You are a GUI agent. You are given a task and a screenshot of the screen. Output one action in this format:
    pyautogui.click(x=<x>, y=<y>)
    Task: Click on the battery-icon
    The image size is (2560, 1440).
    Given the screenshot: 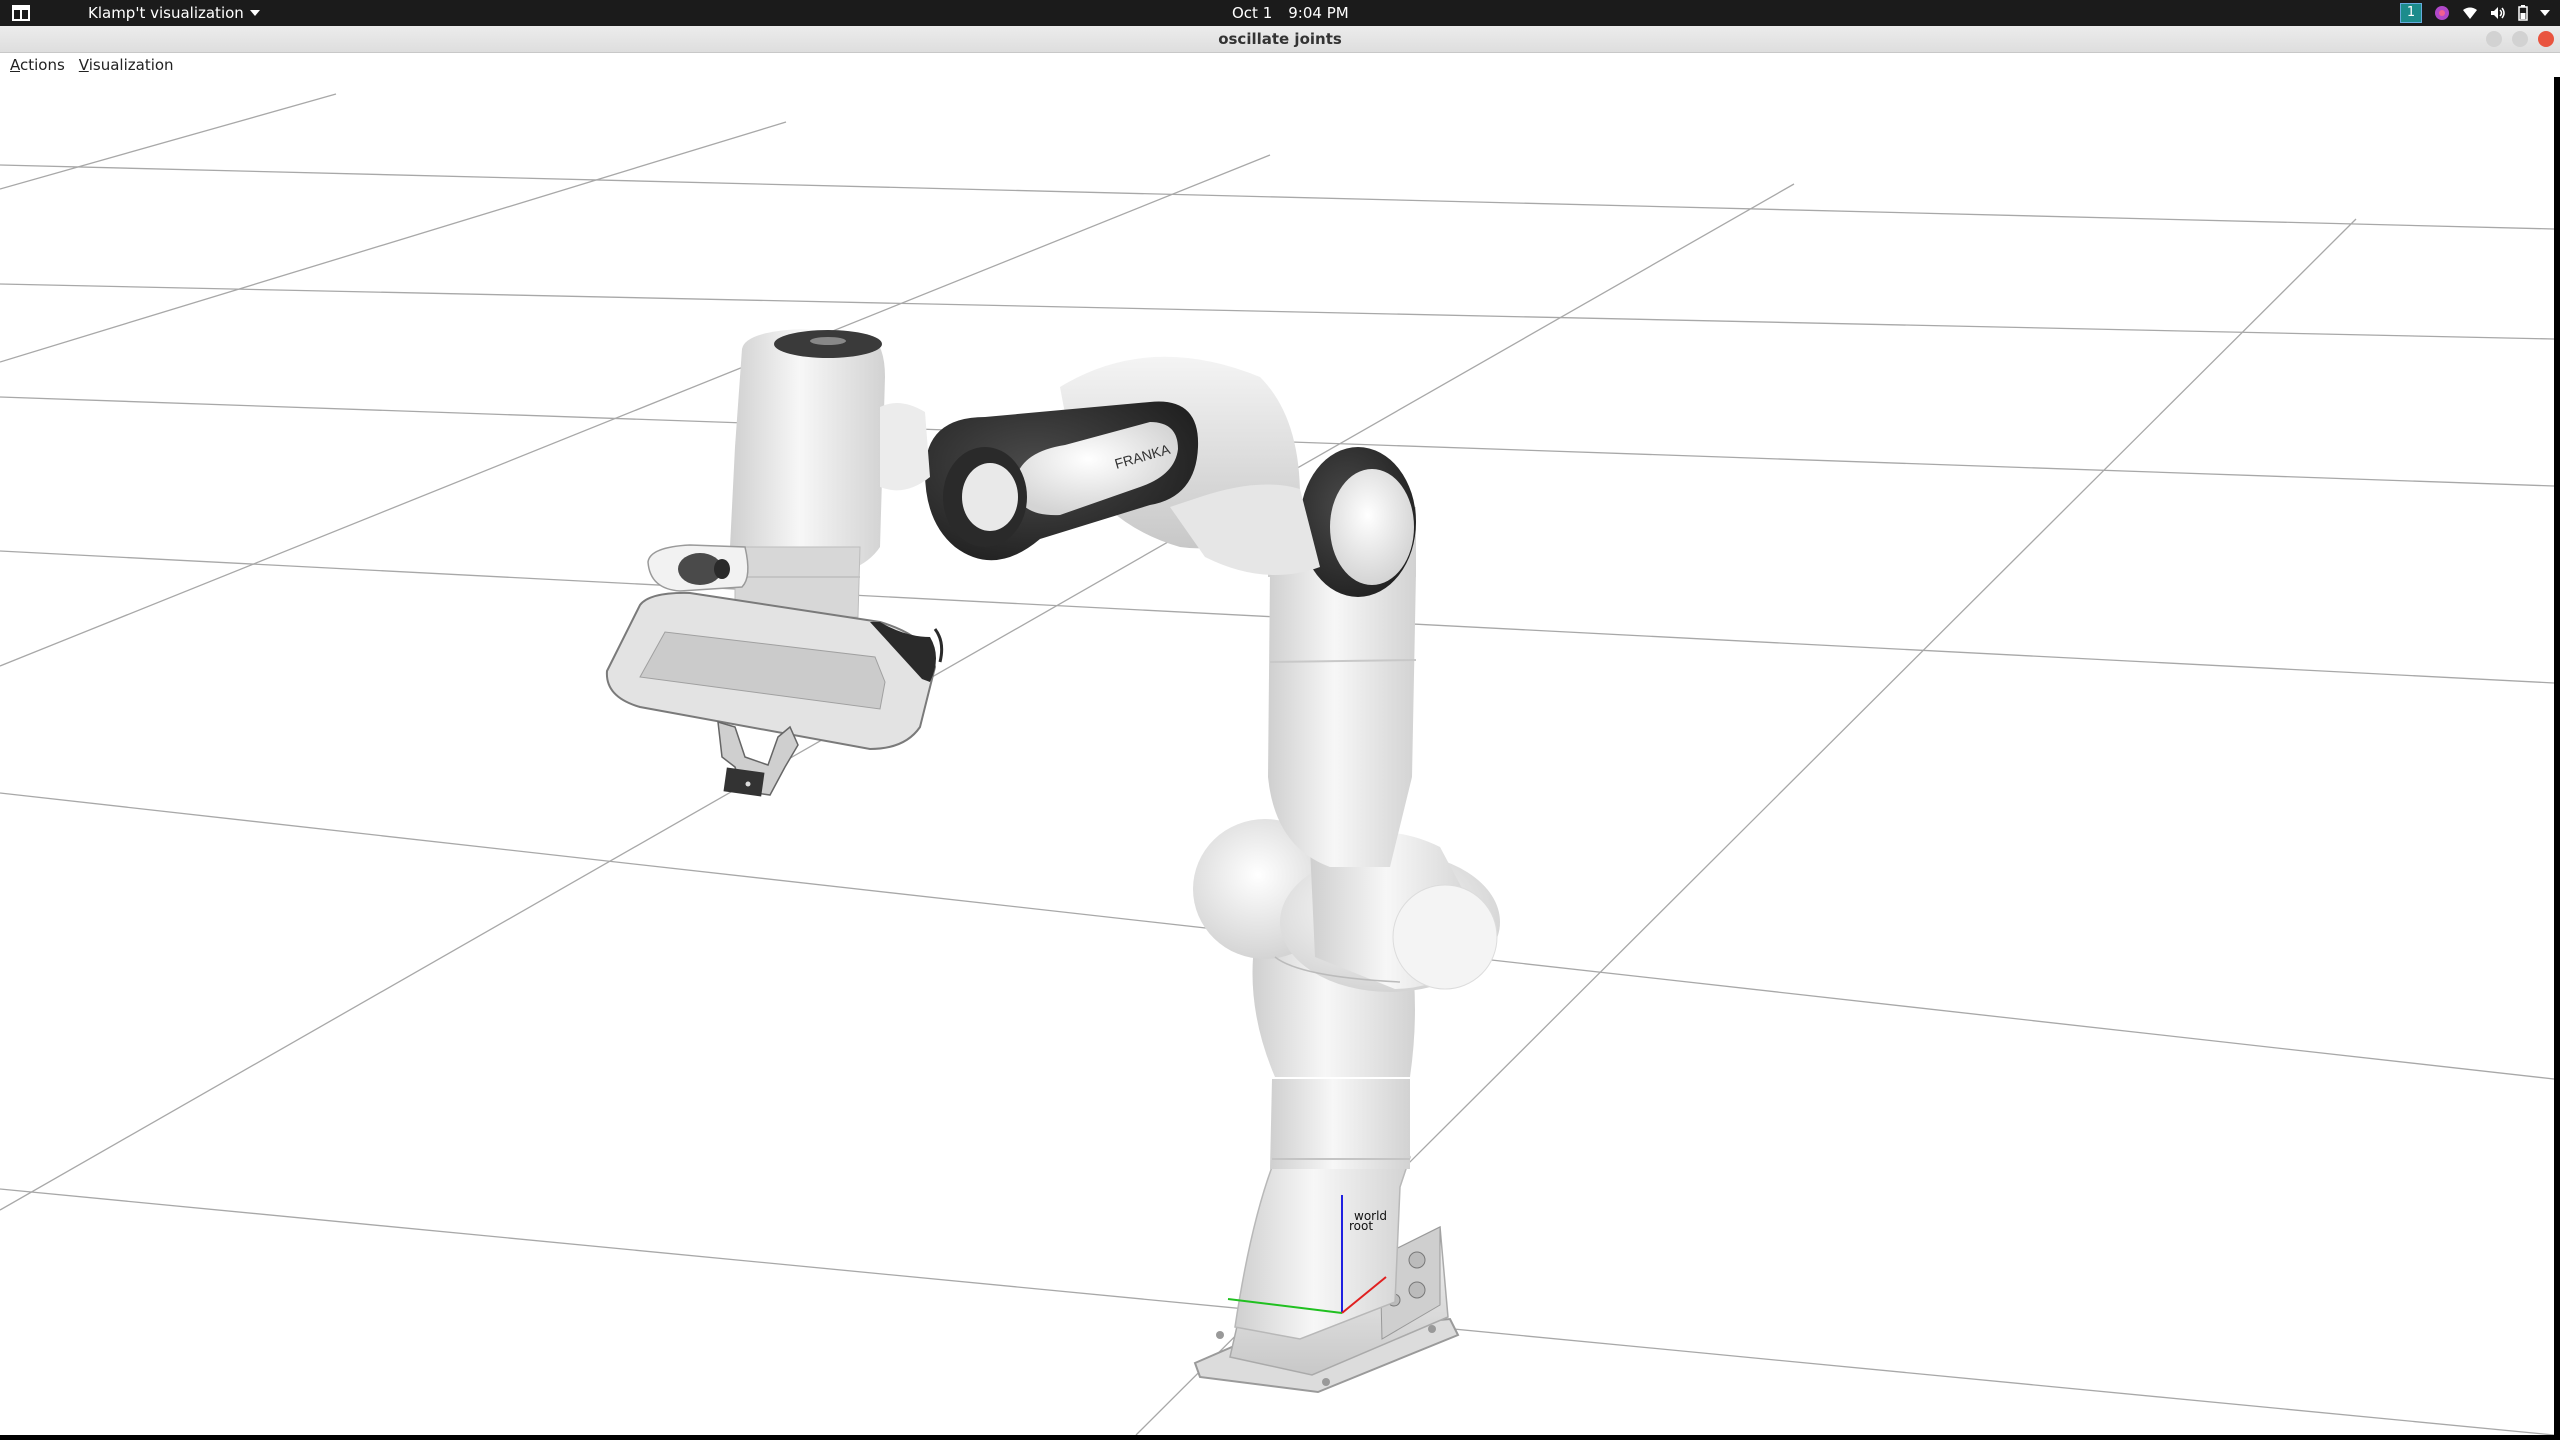 What is the action you would take?
    pyautogui.click(x=2523, y=13)
    